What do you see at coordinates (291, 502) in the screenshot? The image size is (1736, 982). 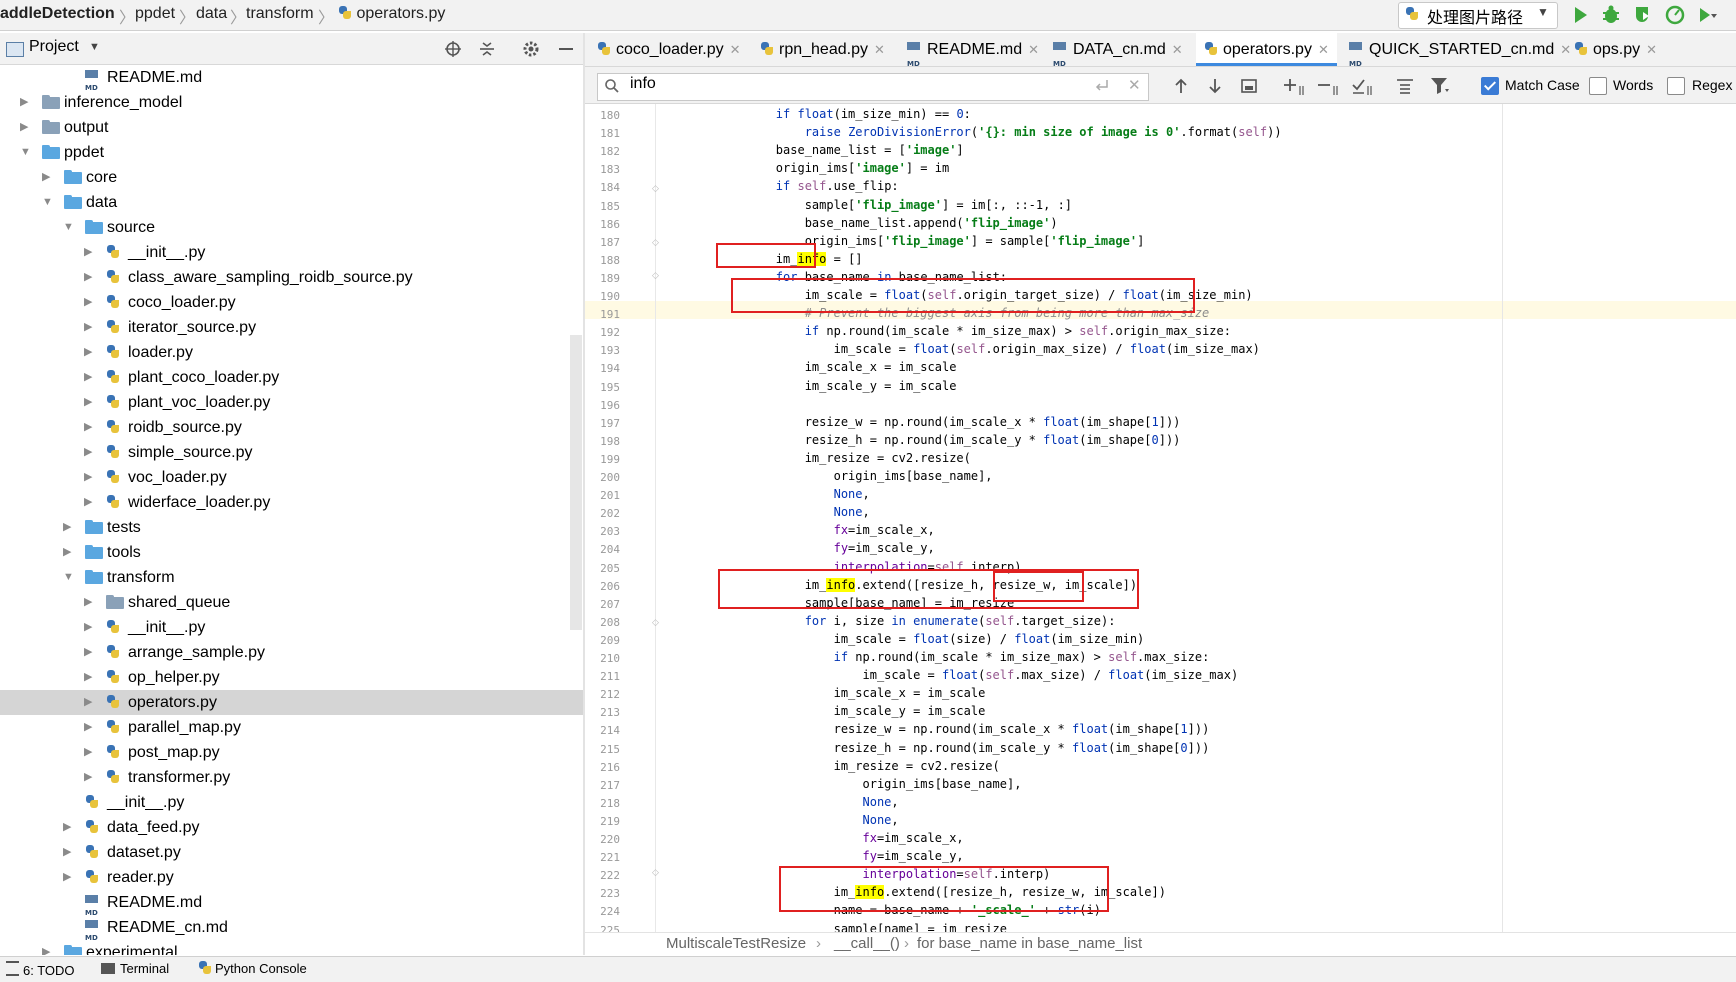 I see `tree-item: ▶ widerface_loader.py` at bounding box center [291, 502].